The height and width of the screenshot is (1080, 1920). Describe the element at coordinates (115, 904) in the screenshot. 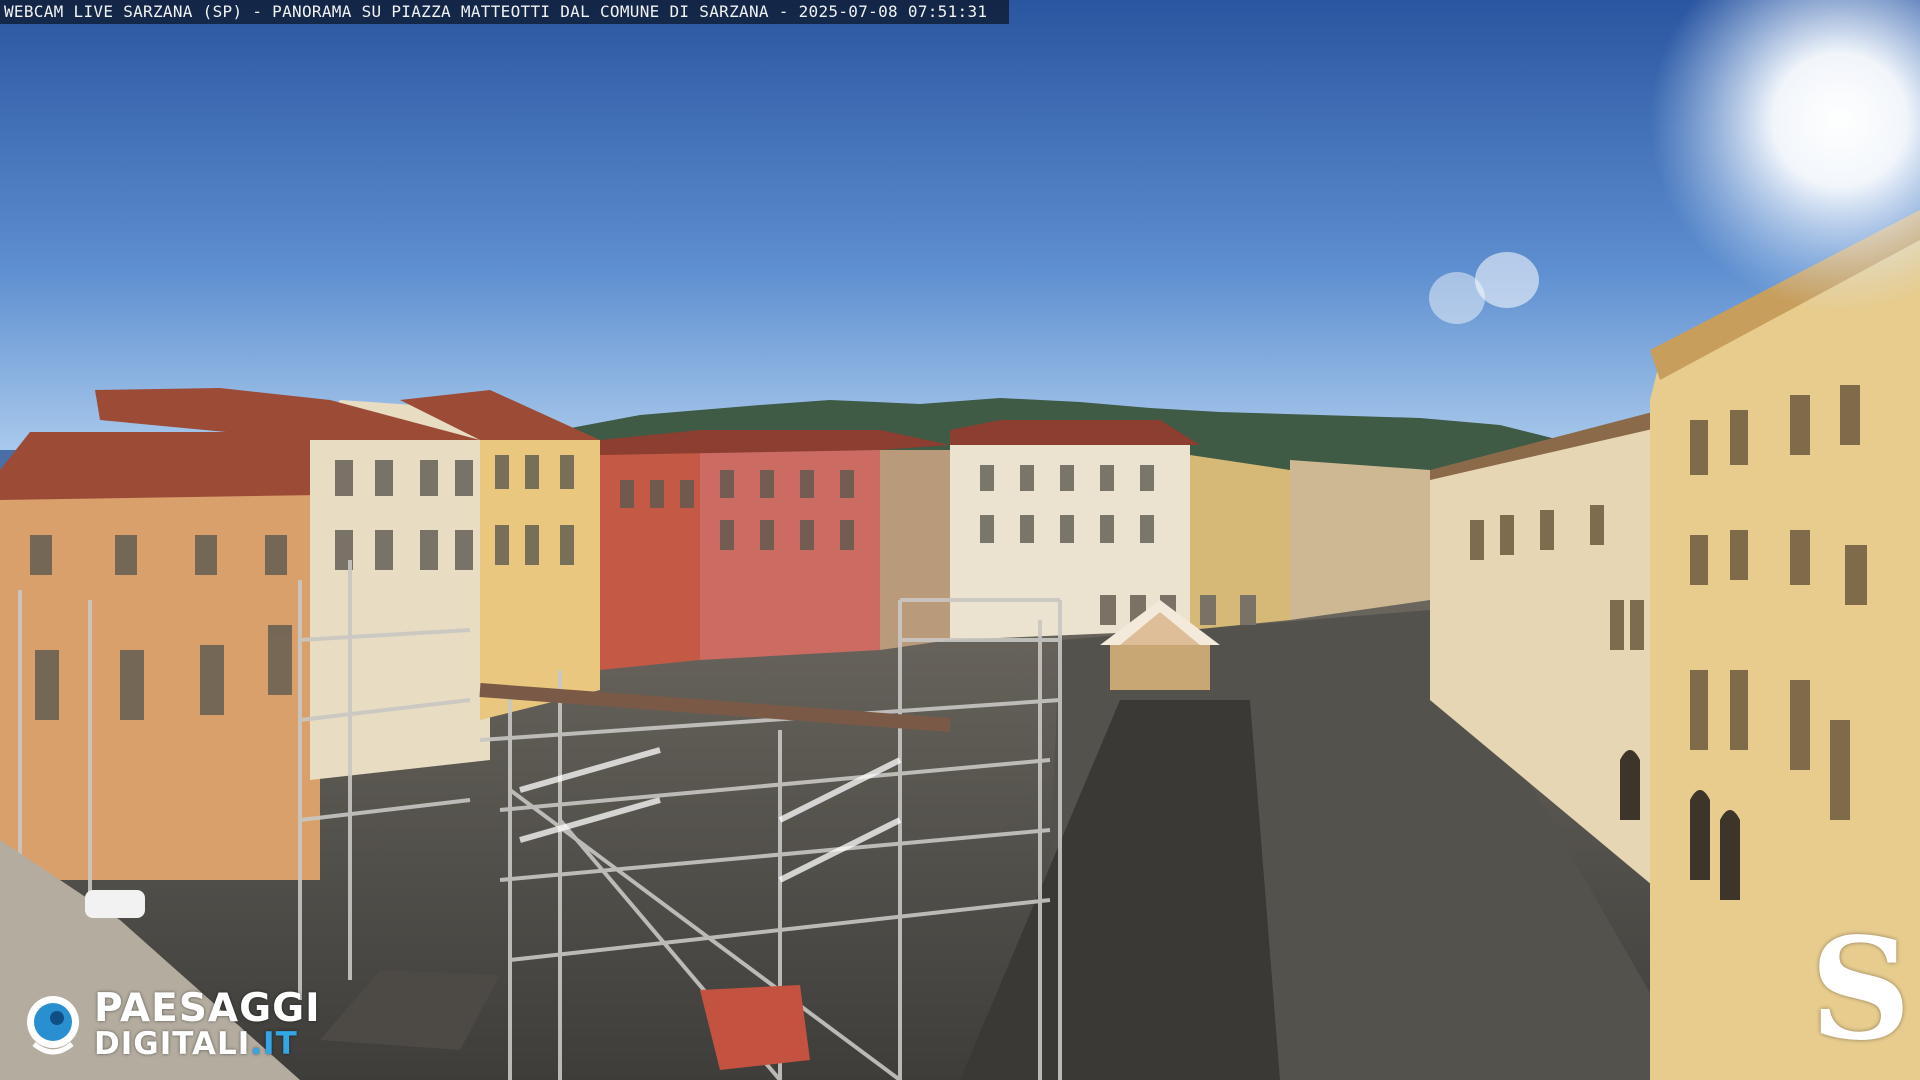

I see `parked-car` at that location.